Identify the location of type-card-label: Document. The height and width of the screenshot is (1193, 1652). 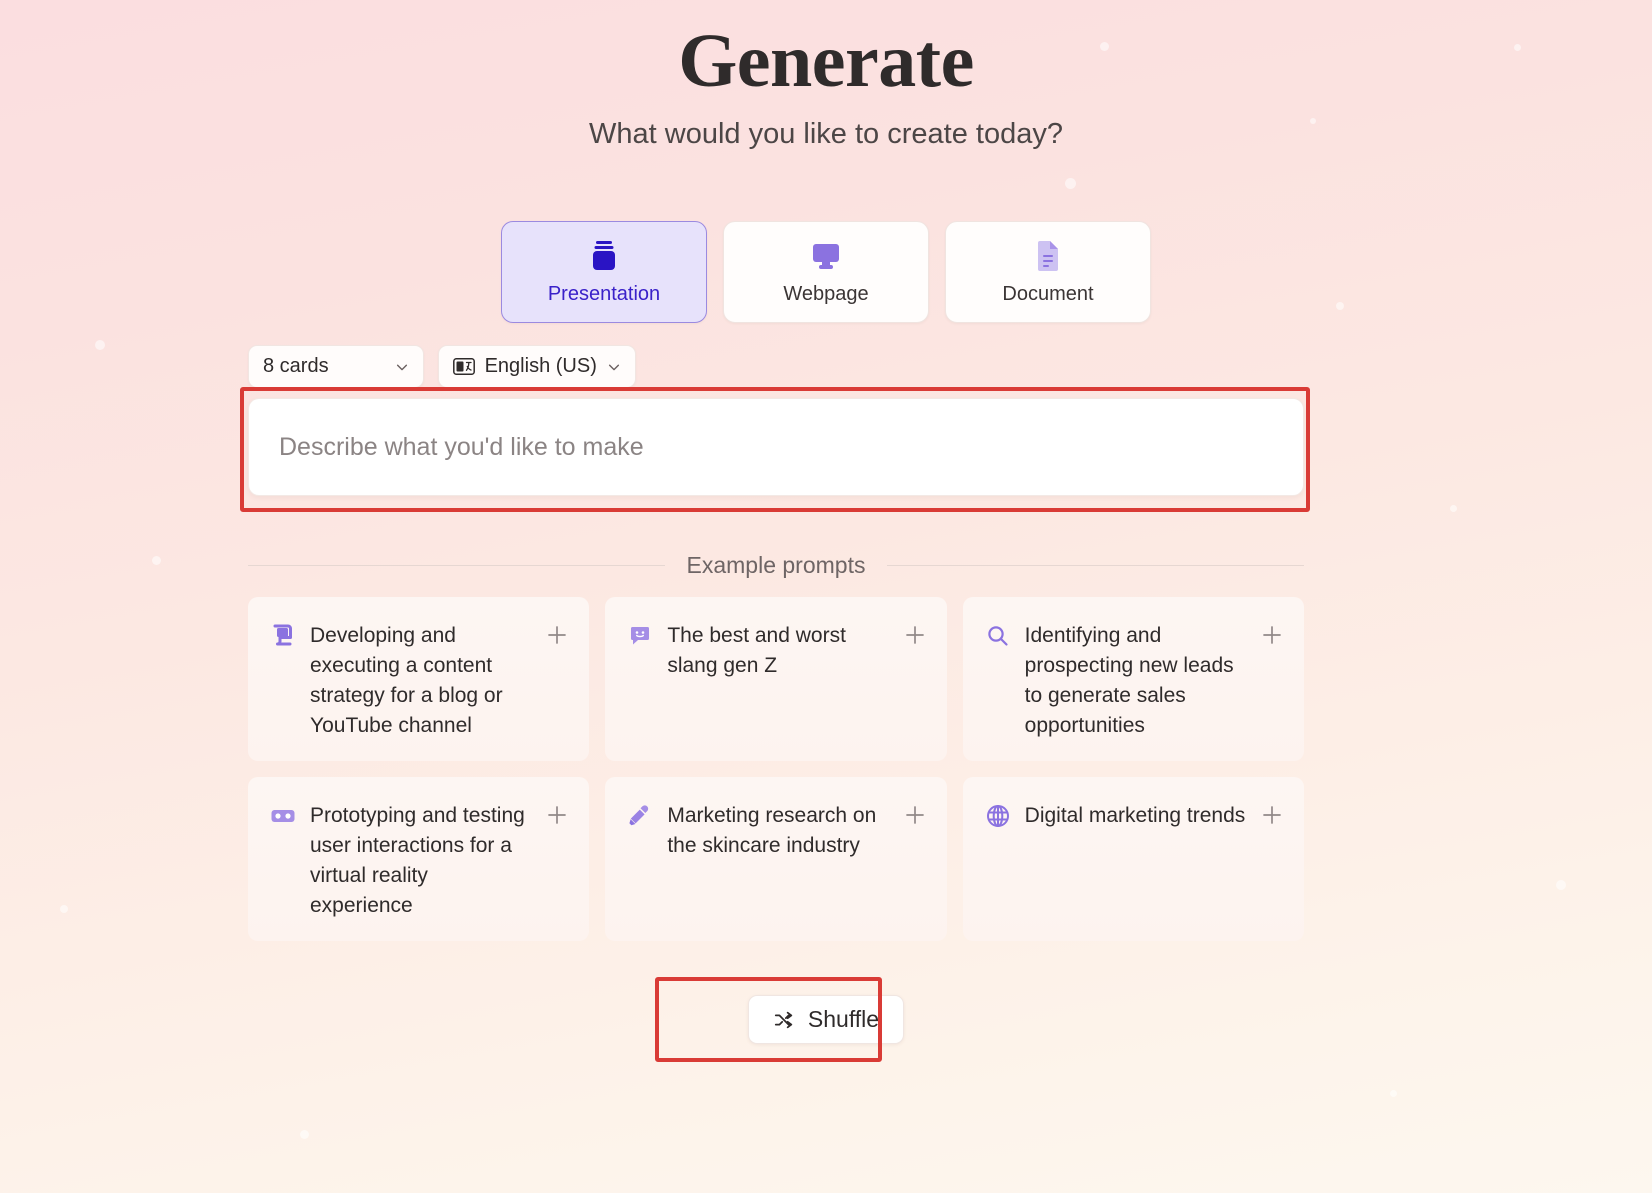
(1048, 293).